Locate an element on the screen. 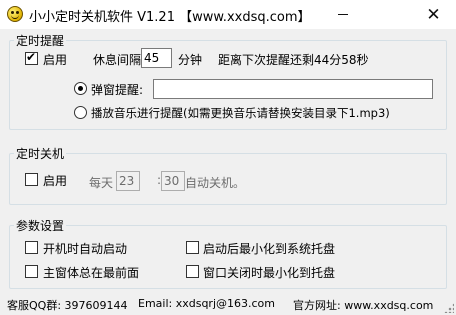 The height and width of the screenshot is (315, 456). autostart-checkbox is located at coordinates (31, 247).